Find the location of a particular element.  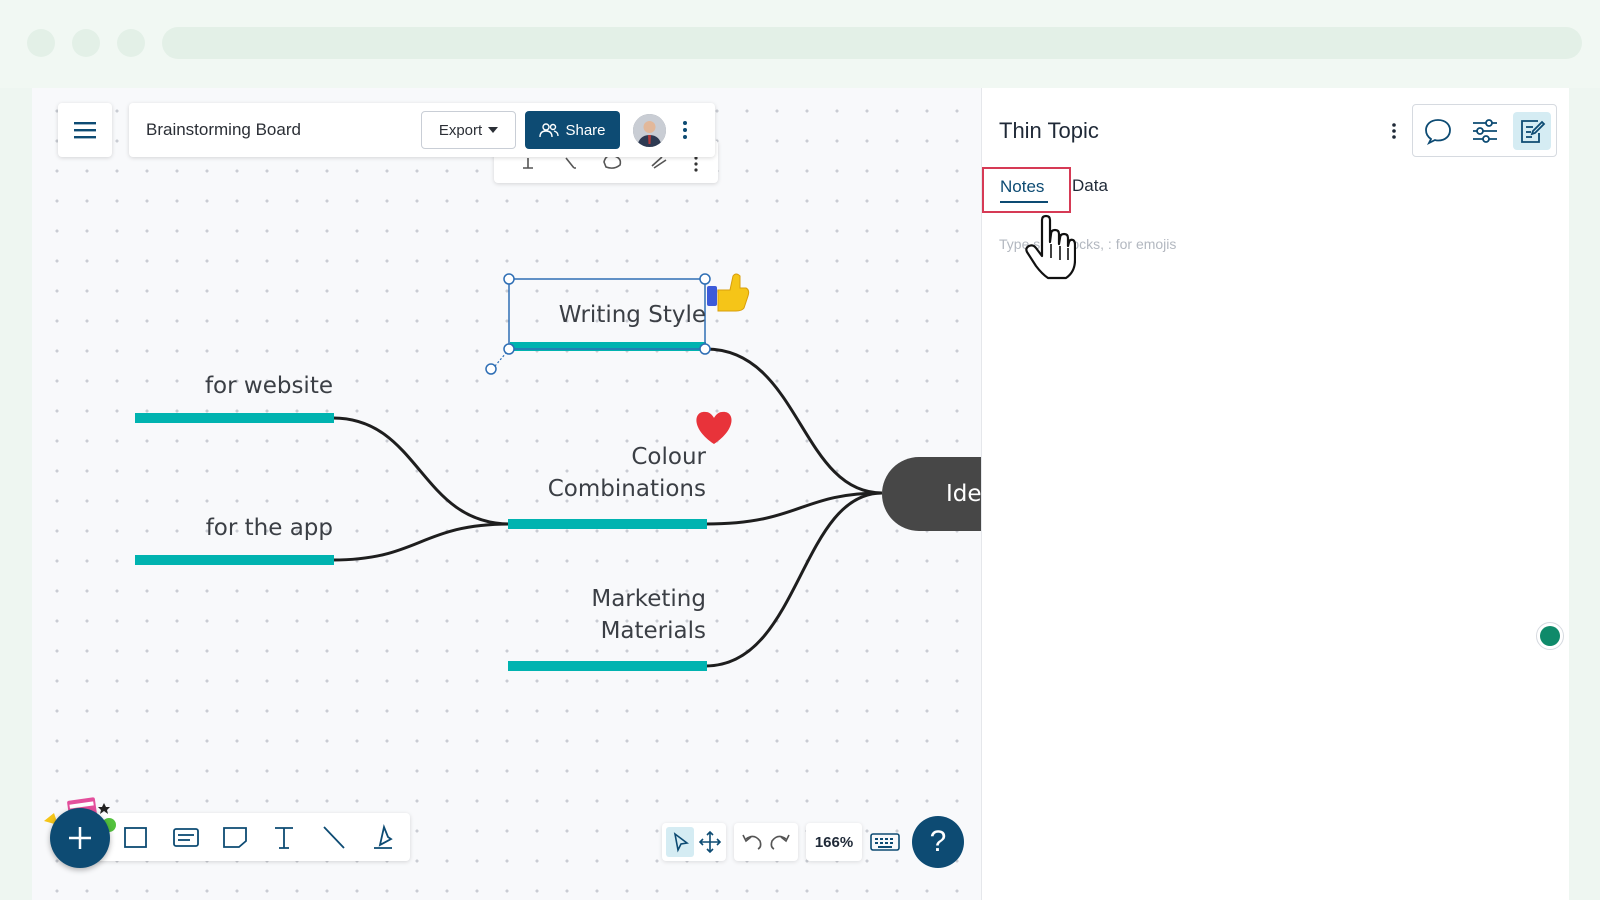

hand-pointer-icon is located at coordinates (1050, 247).